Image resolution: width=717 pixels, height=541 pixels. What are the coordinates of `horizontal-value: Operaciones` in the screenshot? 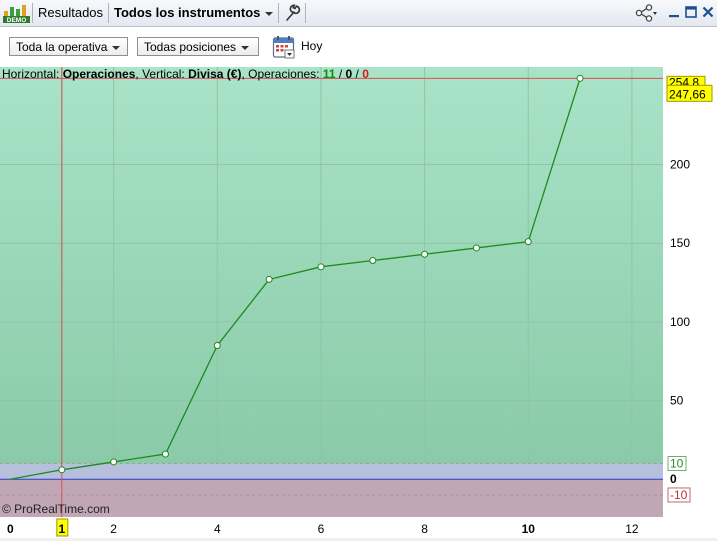 It's located at (99, 74).